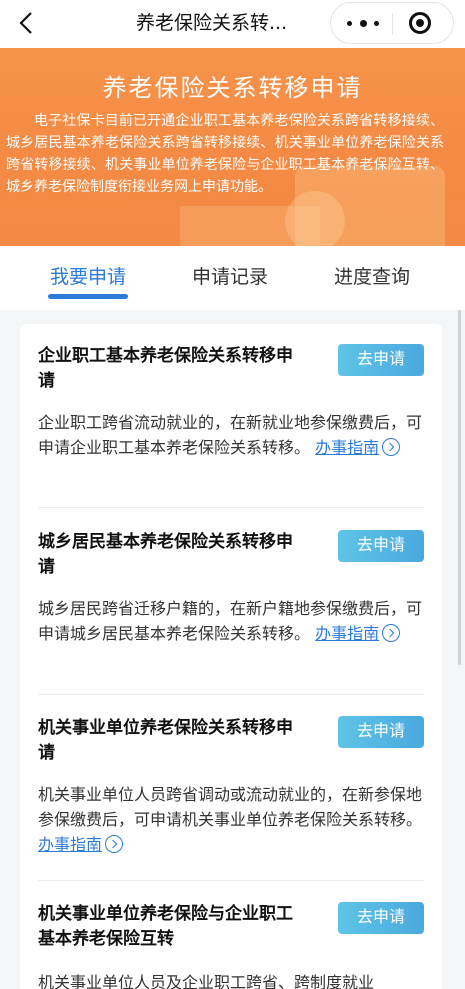  I want to click on back-icon, so click(26, 23).